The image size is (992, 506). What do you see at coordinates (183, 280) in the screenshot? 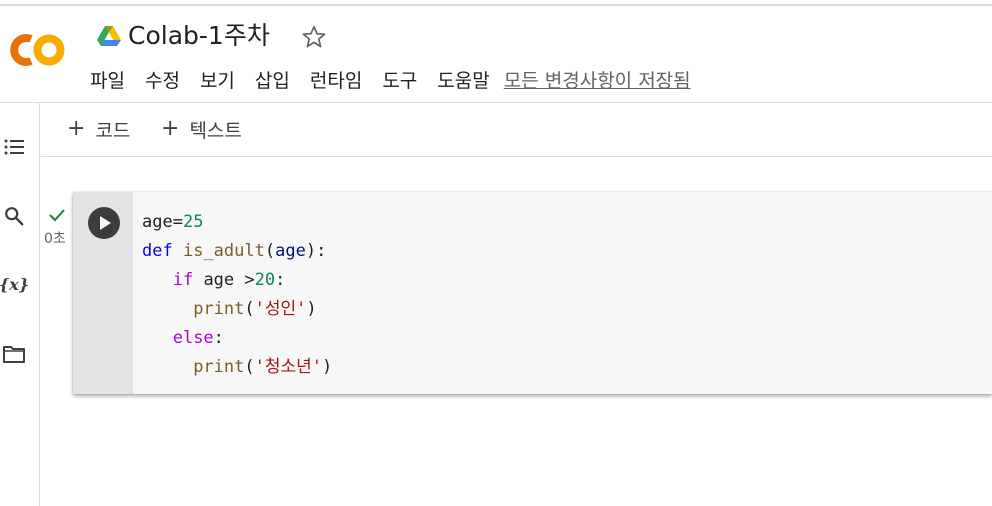
I see `code-token: if` at bounding box center [183, 280].